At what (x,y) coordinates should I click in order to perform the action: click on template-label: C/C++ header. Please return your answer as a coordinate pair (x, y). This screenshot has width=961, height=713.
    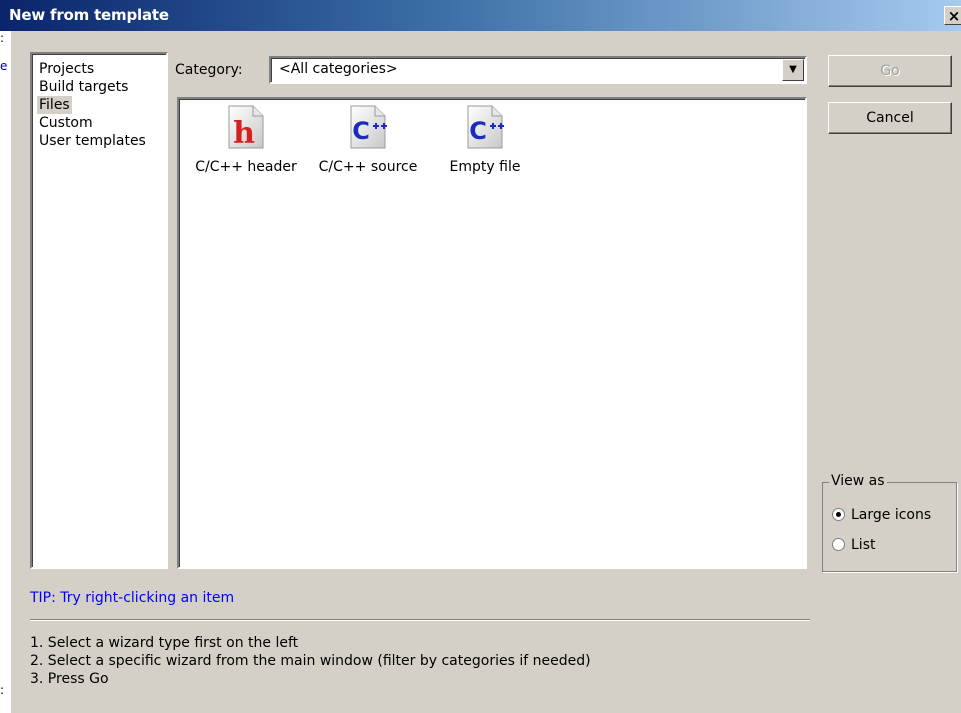
    Looking at the image, I should click on (246, 167).